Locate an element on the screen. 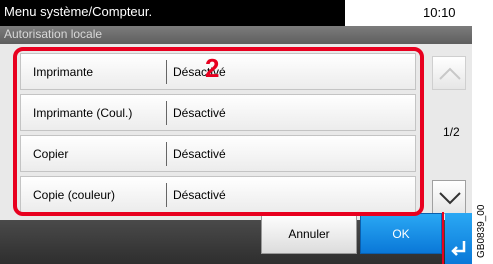  scroll-down-button is located at coordinates (449, 197).